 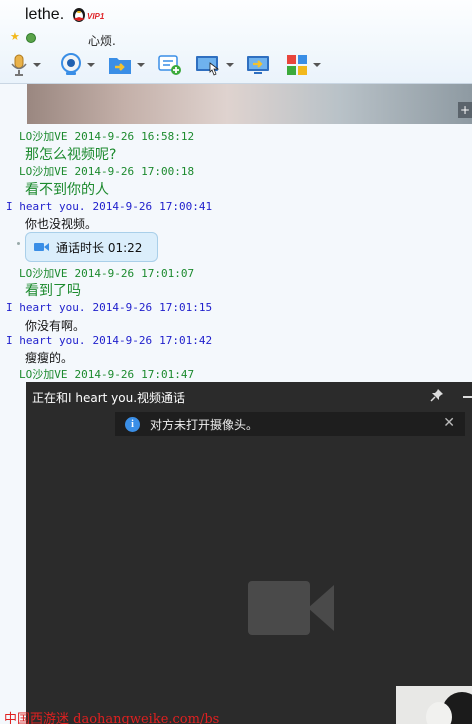 I want to click on remote-assist-icon, so click(x=208, y=66).